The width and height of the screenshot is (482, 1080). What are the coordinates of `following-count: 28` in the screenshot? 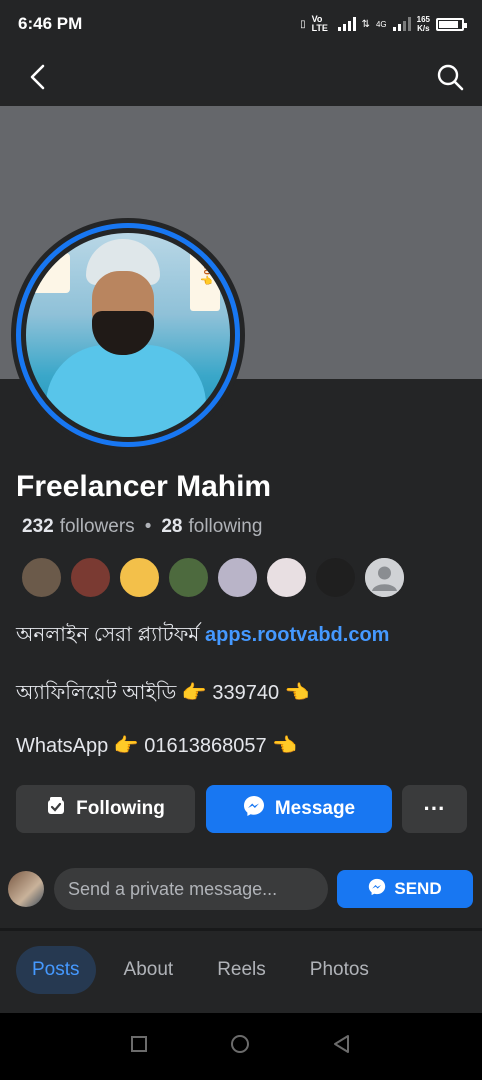 It's located at (171, 527).